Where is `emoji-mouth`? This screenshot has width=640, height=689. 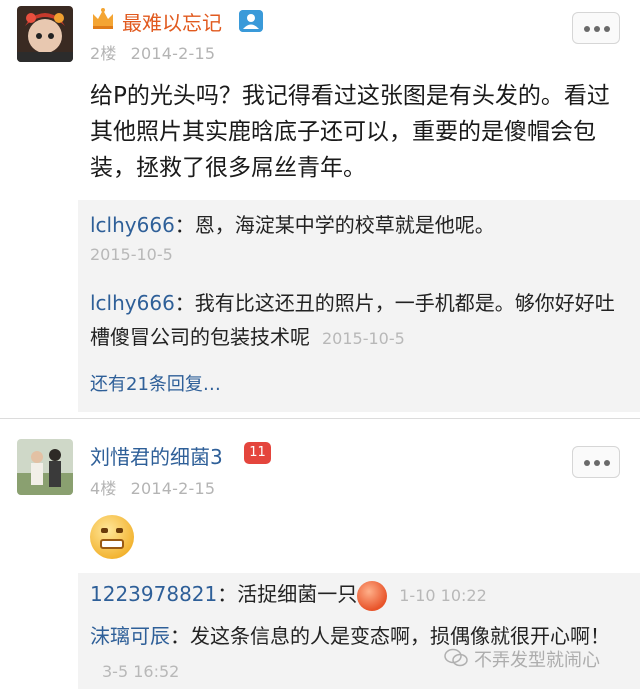 emoji-mouth is located at coordinates (112, 544).